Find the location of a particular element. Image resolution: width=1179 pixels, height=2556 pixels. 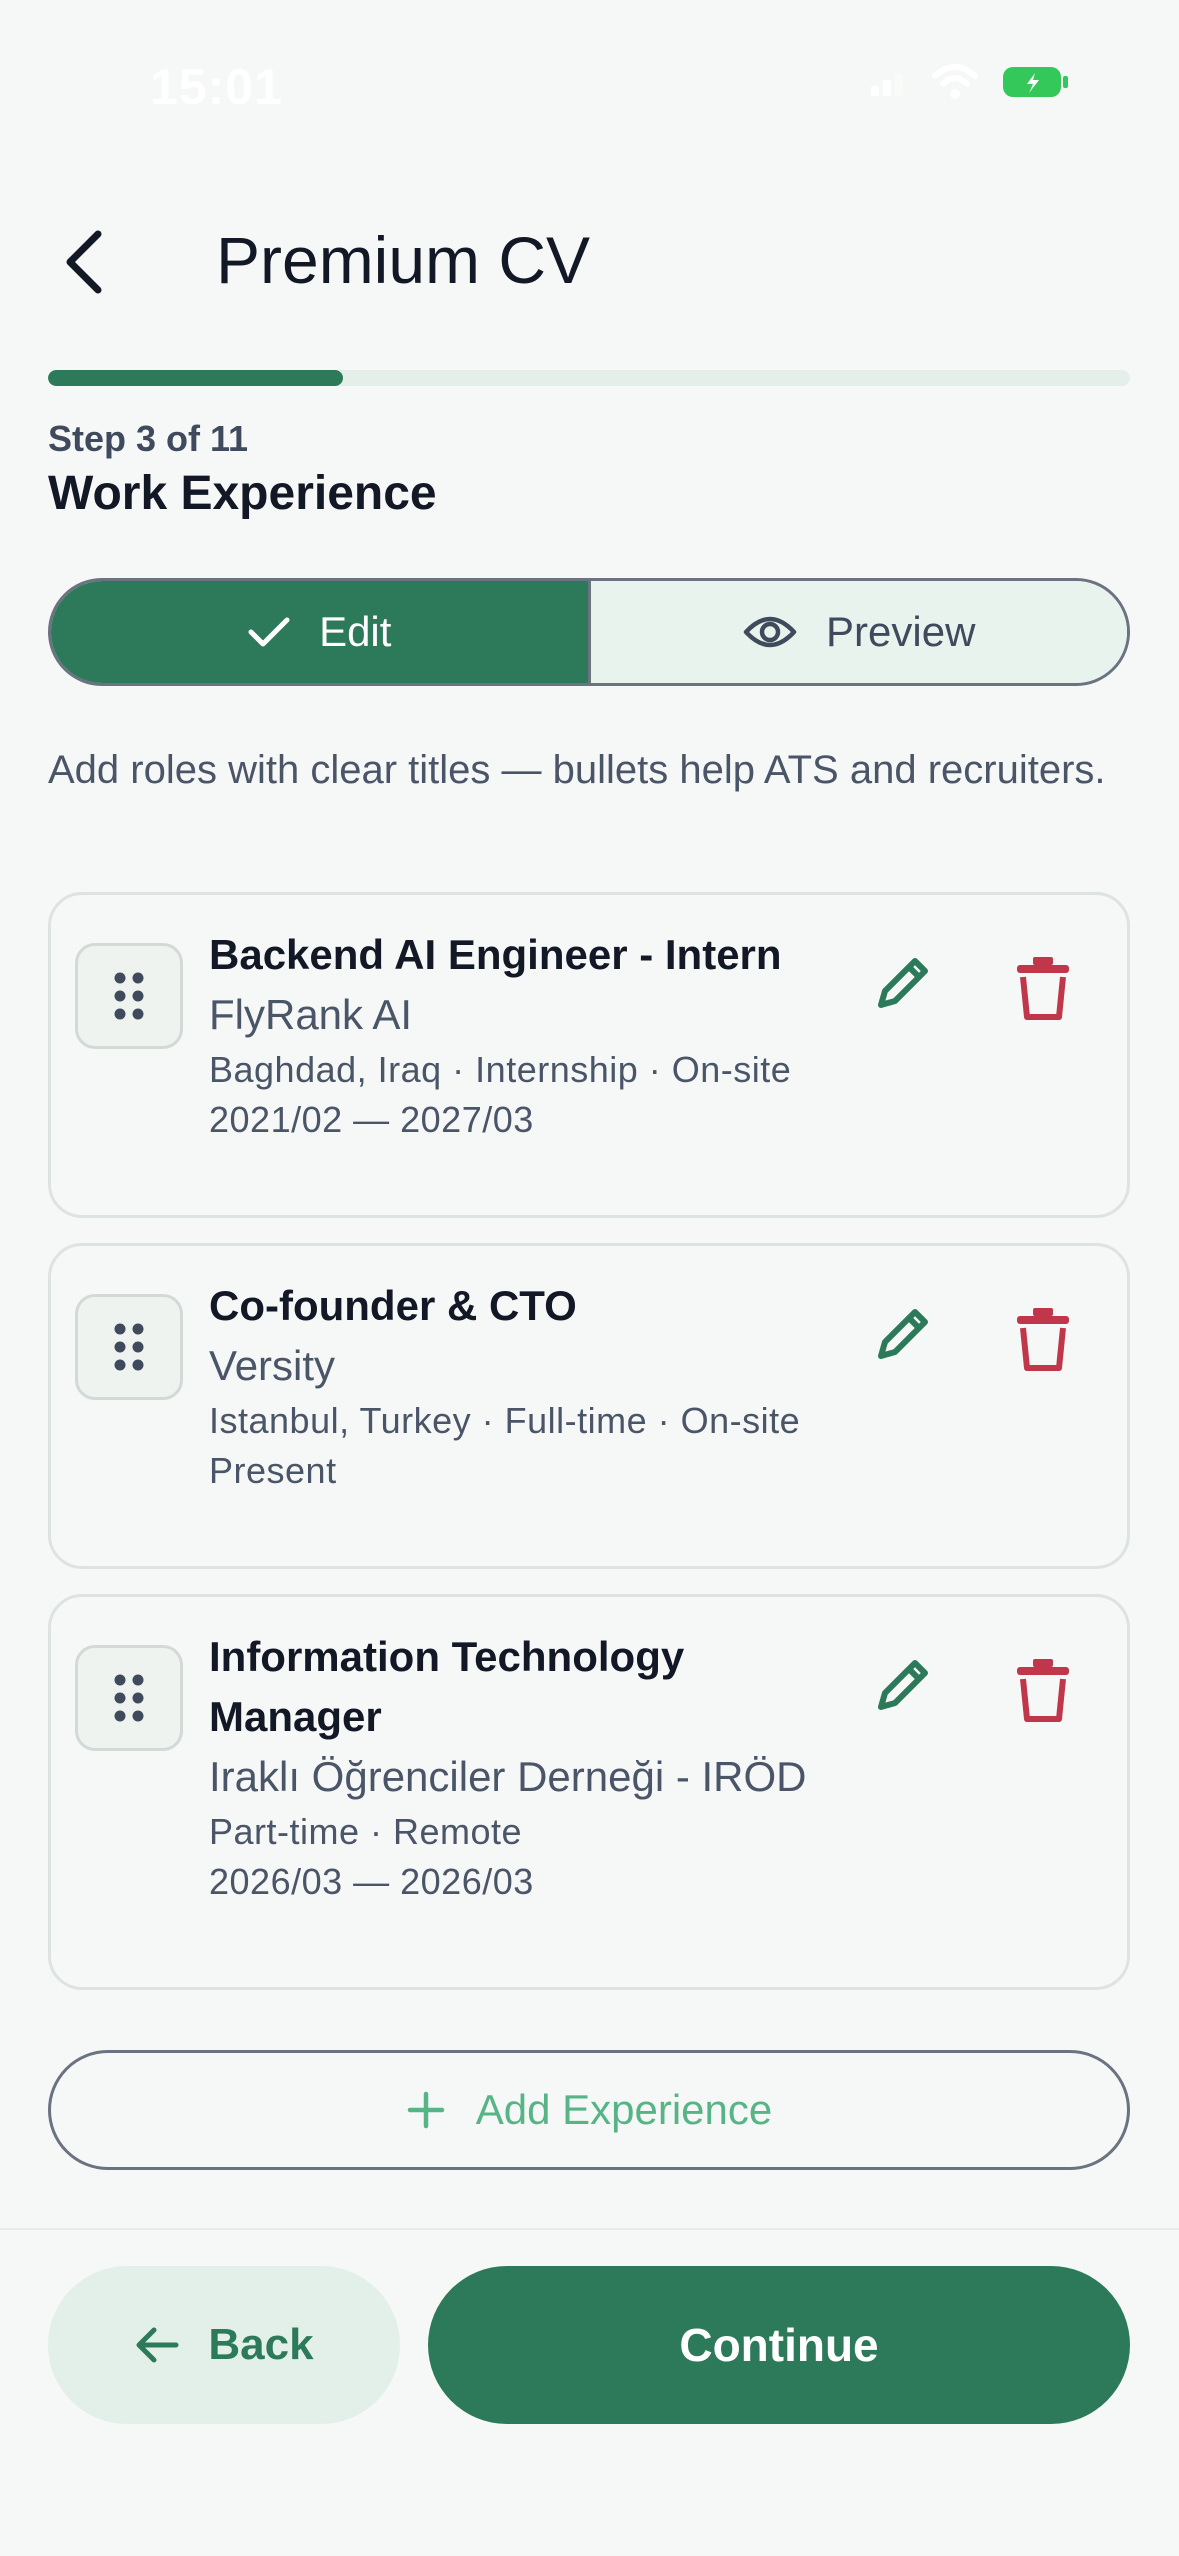

edit-preview-toggle: Edit Preview is located at coordinates (589, 632).